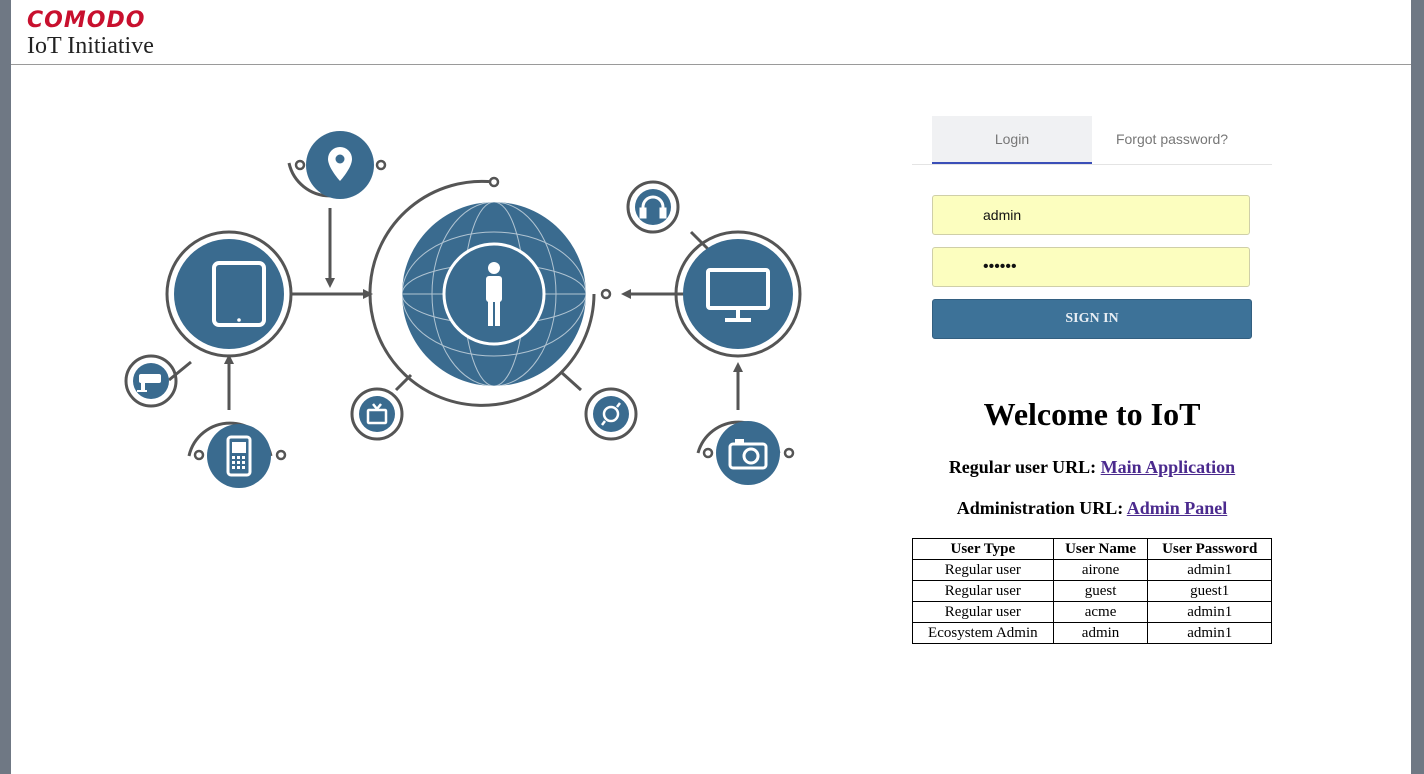 This screenshot has height=774, width=1424. Describe the element at coordinates (1177, 508) in the screenshot. I see `admin-panel-link: Admin Panel` at that location.